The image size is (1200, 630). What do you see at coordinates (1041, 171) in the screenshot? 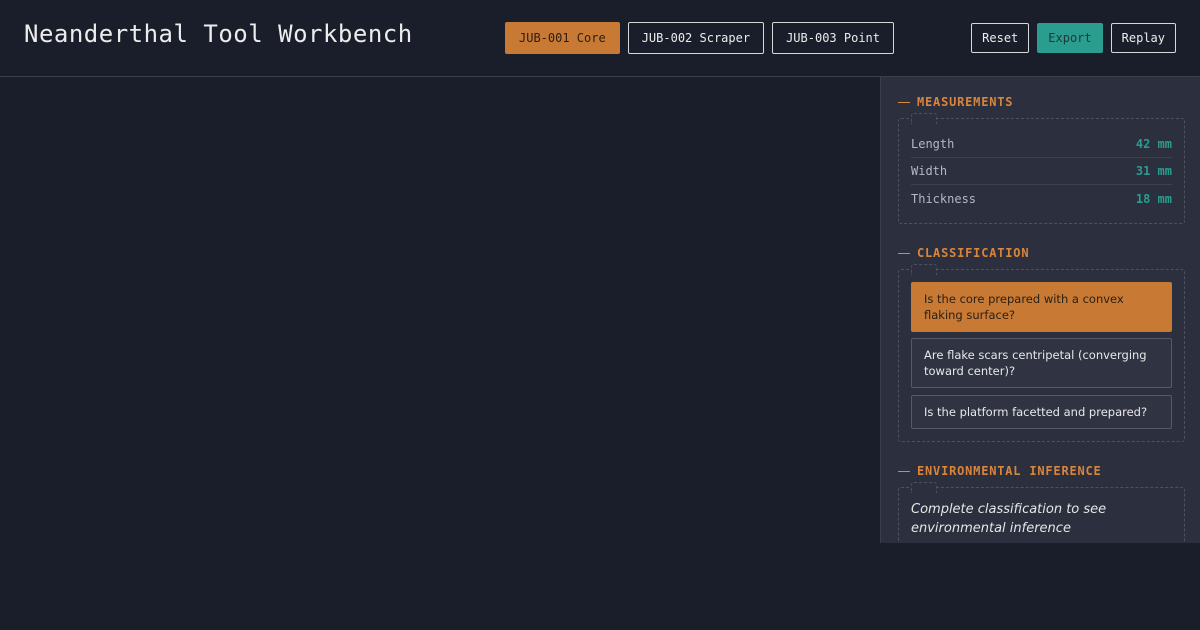
I see `measurement-row-width: Width 31 mm` at bounding box center [1041, 171].